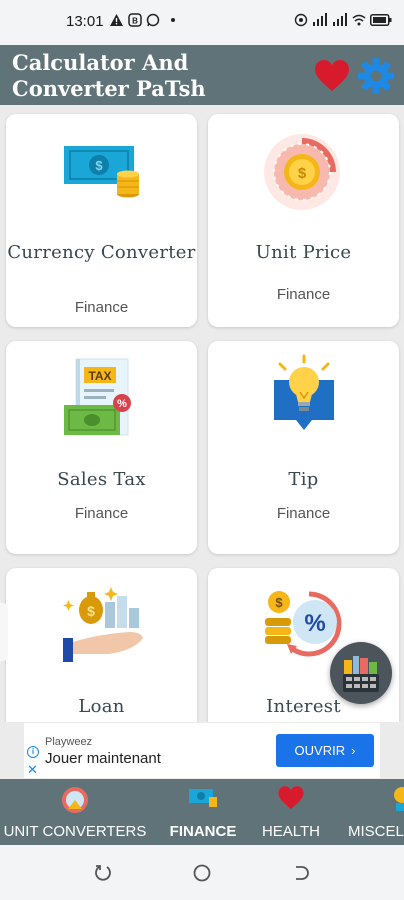  I want to click on money-icon: $, so click(101, 172).